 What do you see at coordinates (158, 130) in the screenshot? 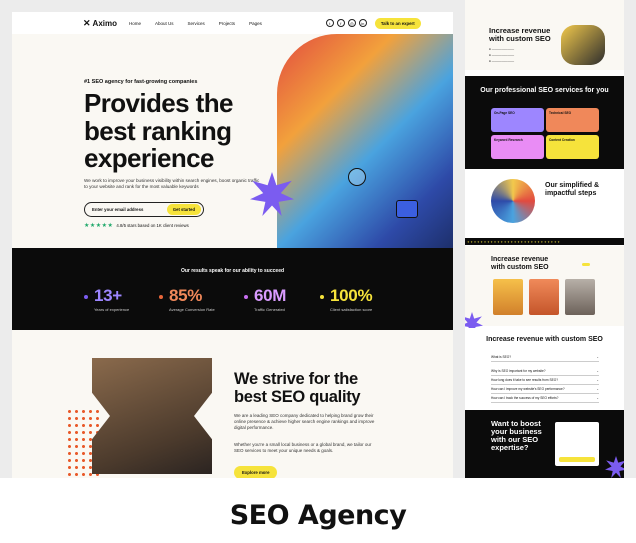
I see `hero-title: Provides the best ranking experience` at bounding box center [158, 130].